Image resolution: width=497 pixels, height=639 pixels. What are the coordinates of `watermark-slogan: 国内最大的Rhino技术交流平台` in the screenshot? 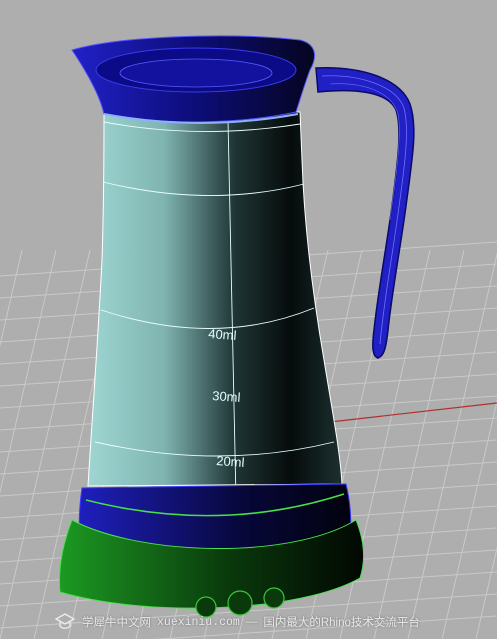 It's located at (341, 623).